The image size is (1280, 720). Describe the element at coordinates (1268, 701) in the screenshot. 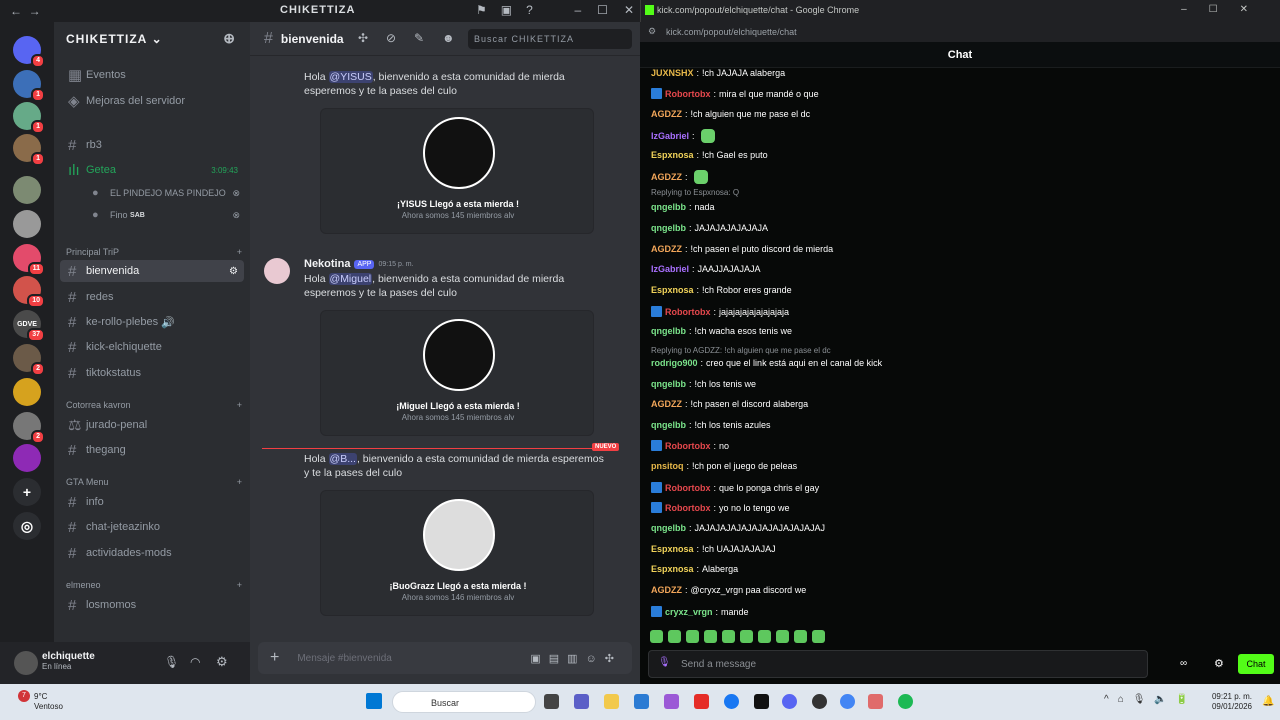

I see `notification-icon: 🔔` at that location.